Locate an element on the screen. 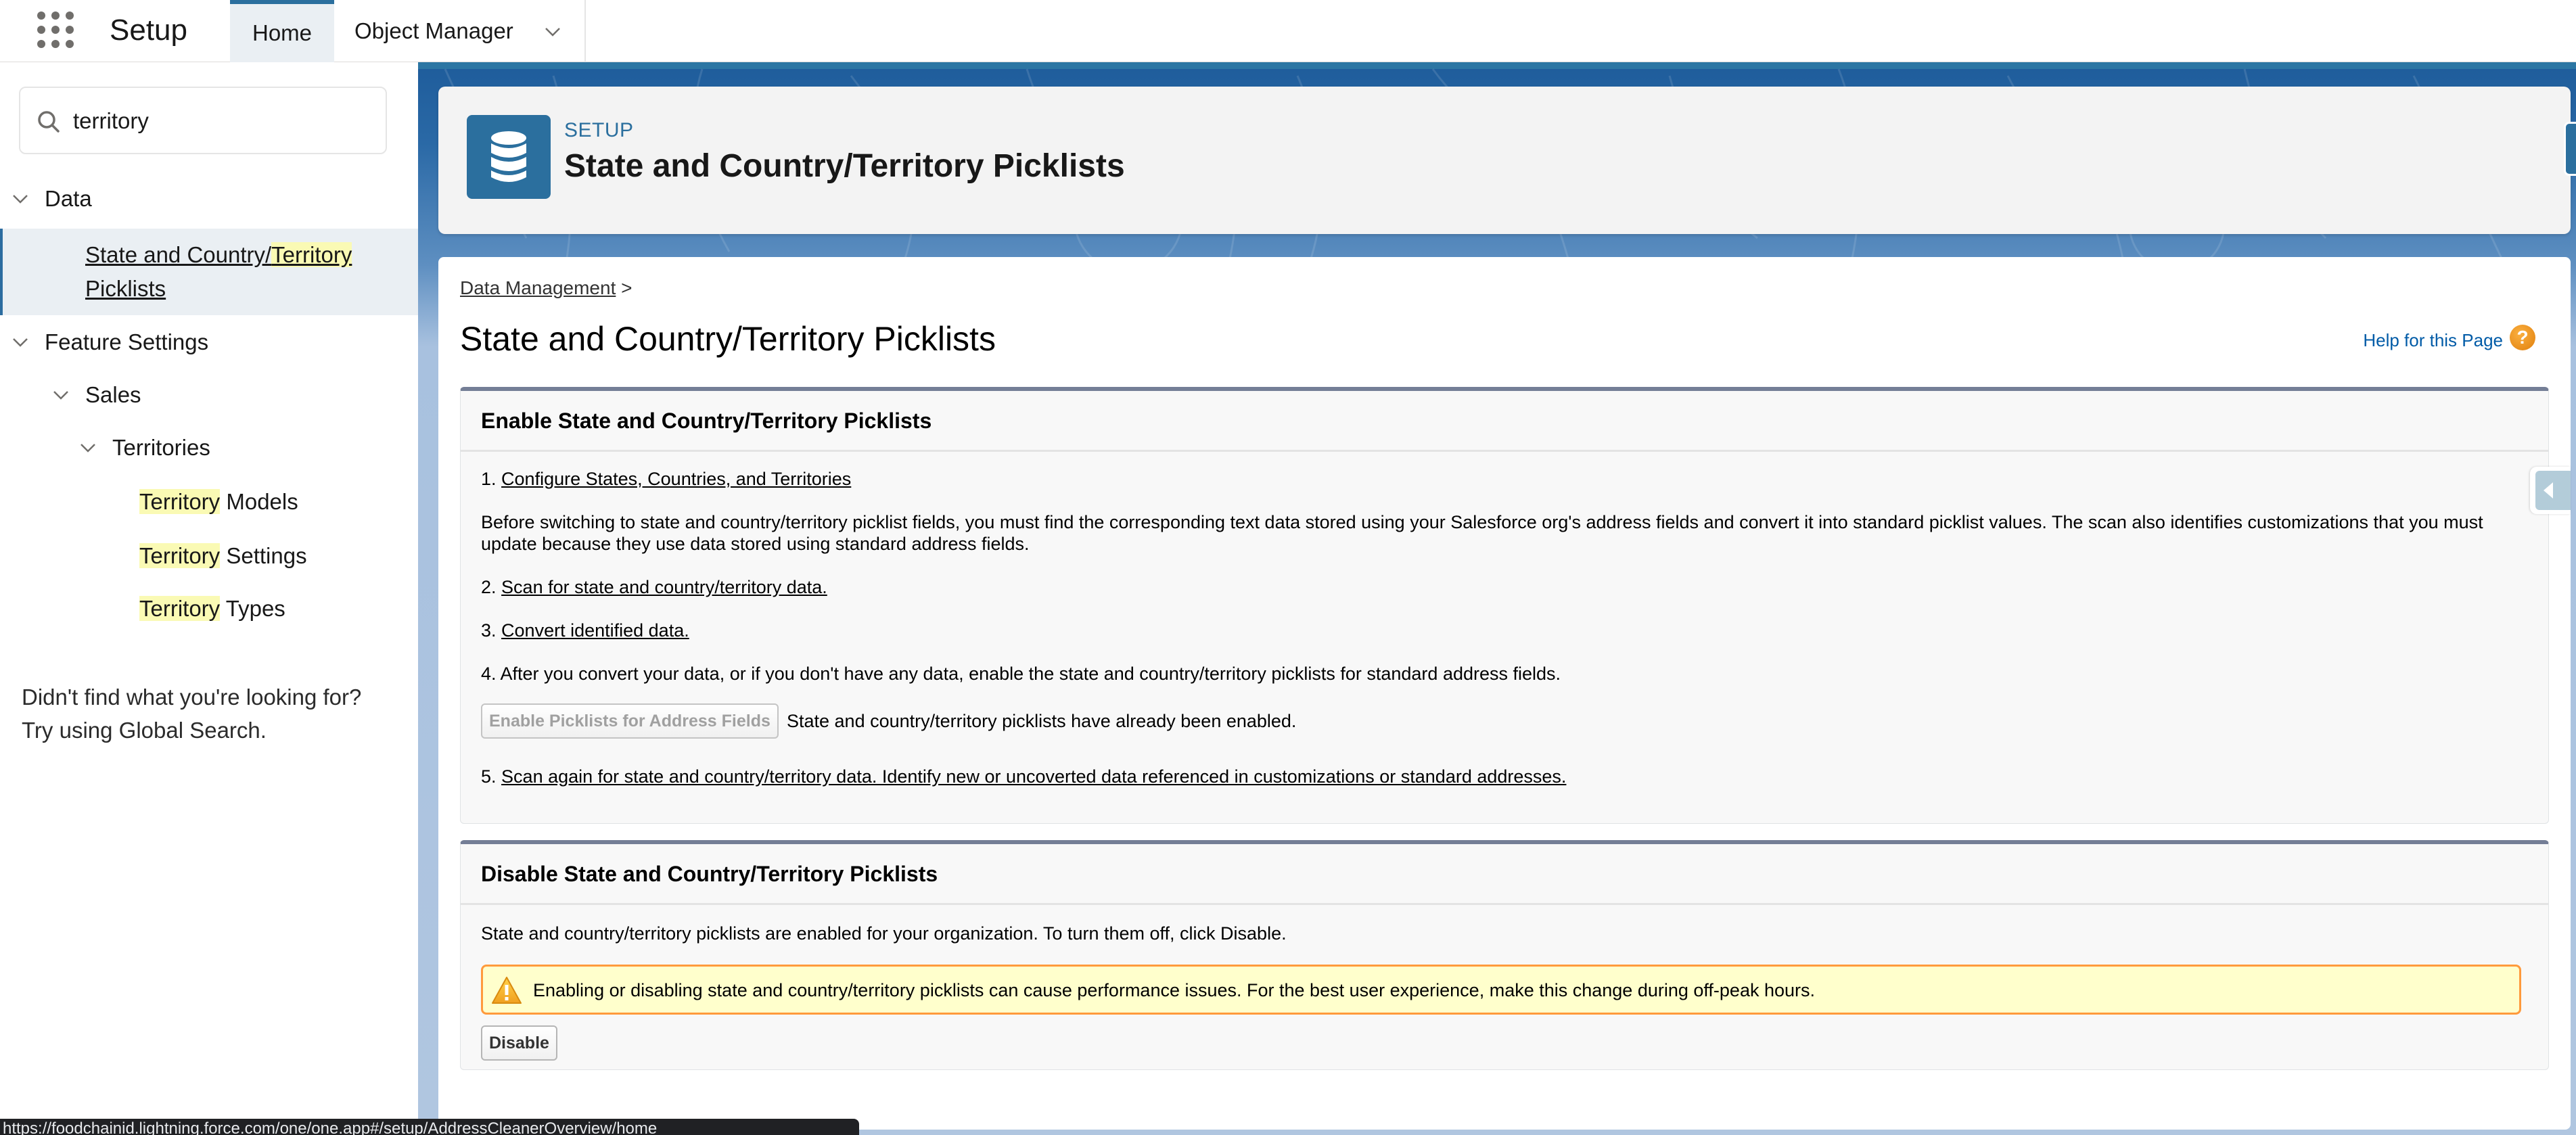  tree-item-territory-types: Territory Types is located at coordinates (209, 608).